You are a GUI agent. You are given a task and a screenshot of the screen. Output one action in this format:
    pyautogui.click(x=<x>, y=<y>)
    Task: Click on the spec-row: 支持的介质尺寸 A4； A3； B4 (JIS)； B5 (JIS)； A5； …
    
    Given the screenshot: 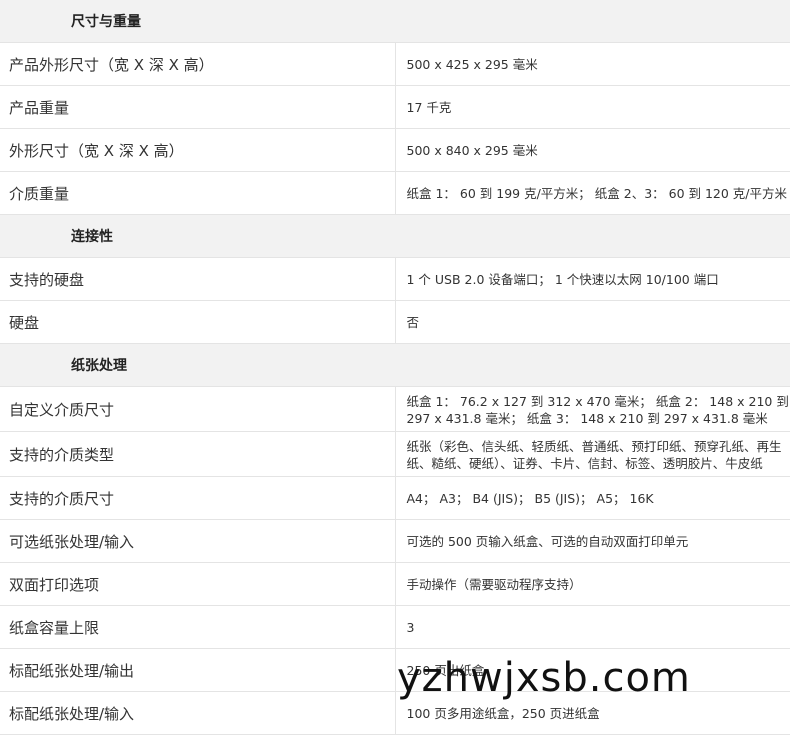 What is the action you would take?
    pyautogui.click(x=395, y=498)
    